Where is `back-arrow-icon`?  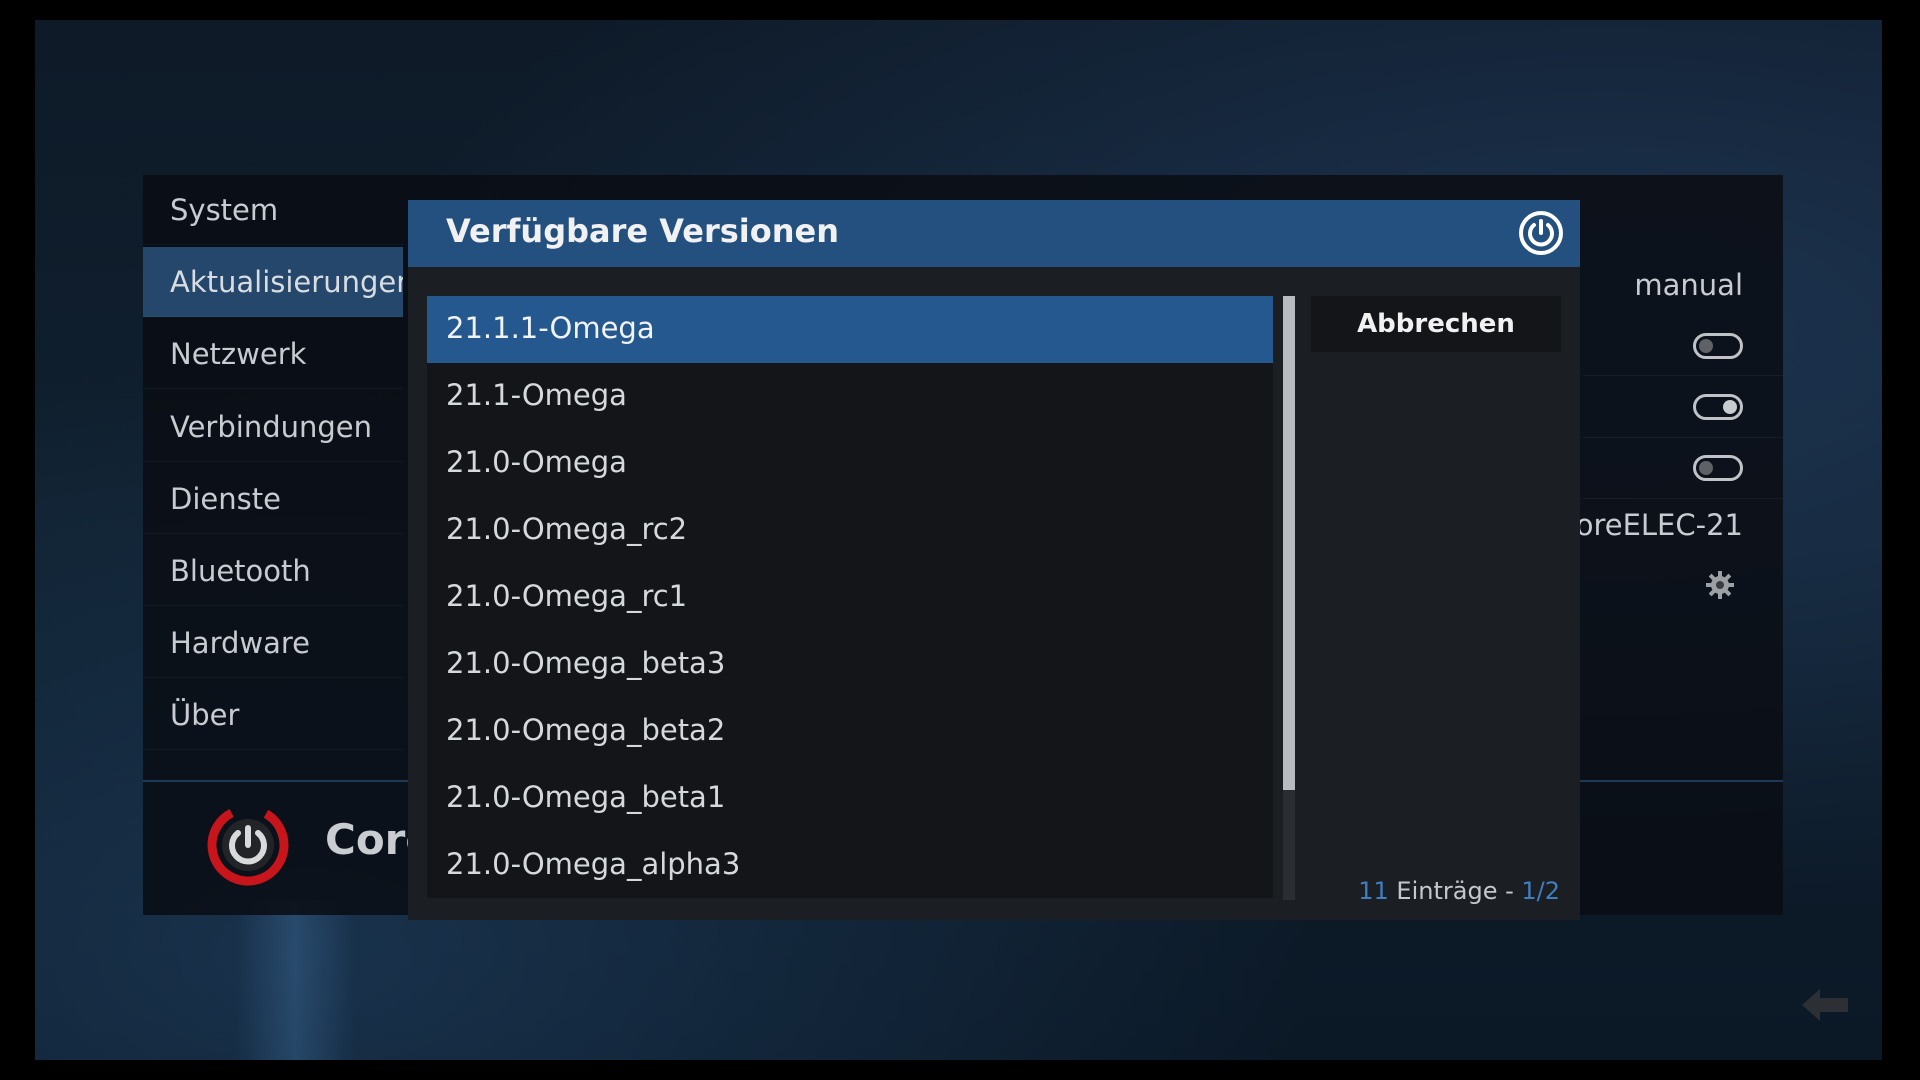
back-arrow-icon is located at coordinates (1825, 1005).